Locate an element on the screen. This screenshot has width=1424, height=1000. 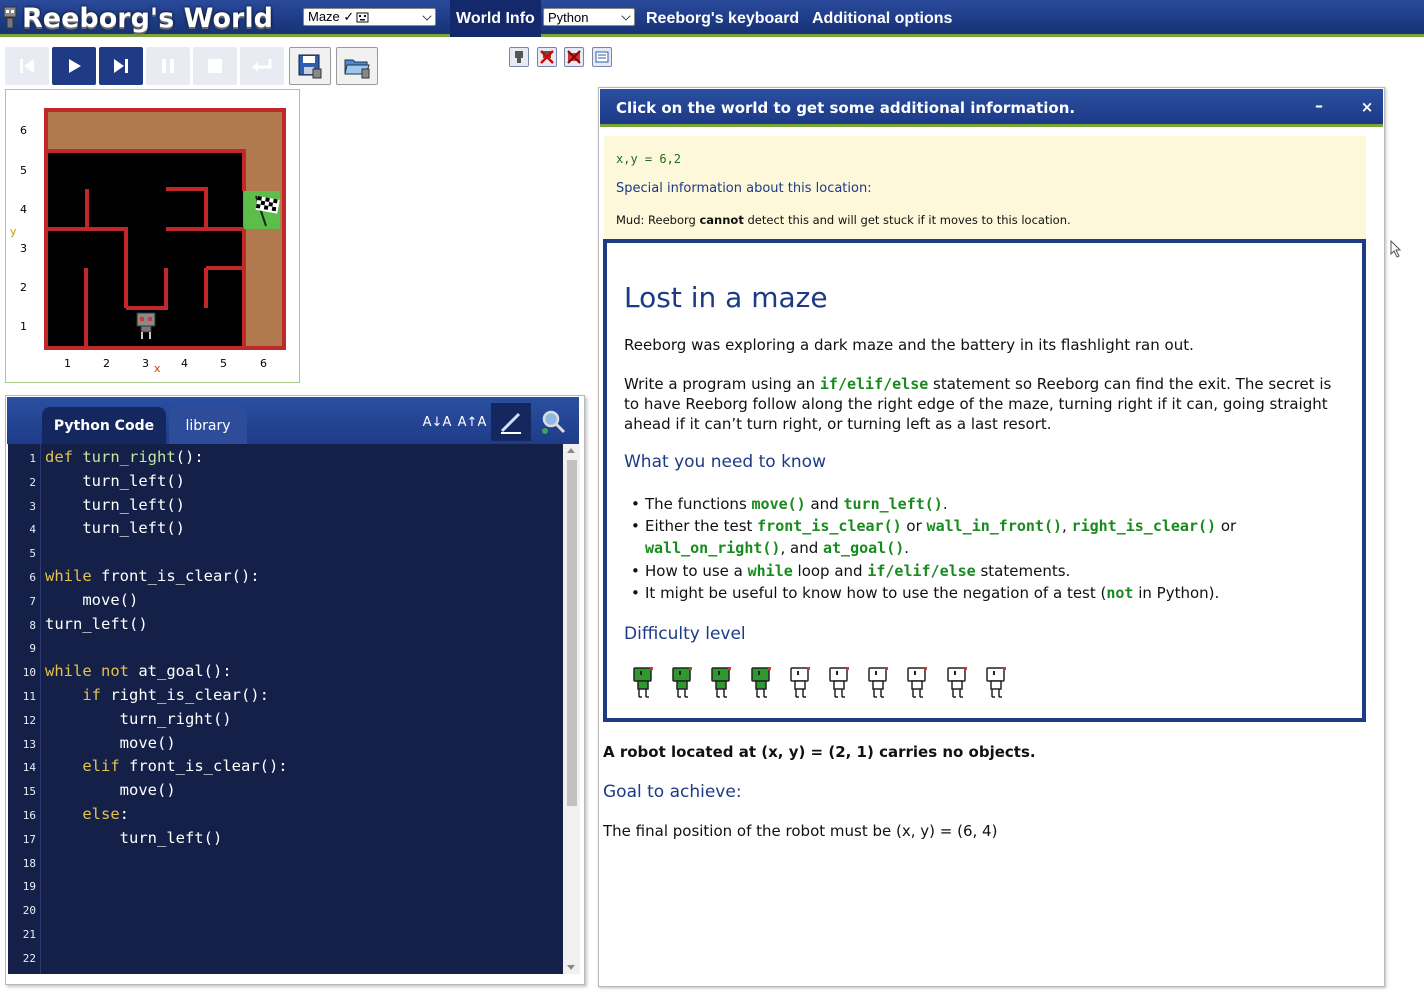
line-number: 15 is located at coordinates (29, 792).